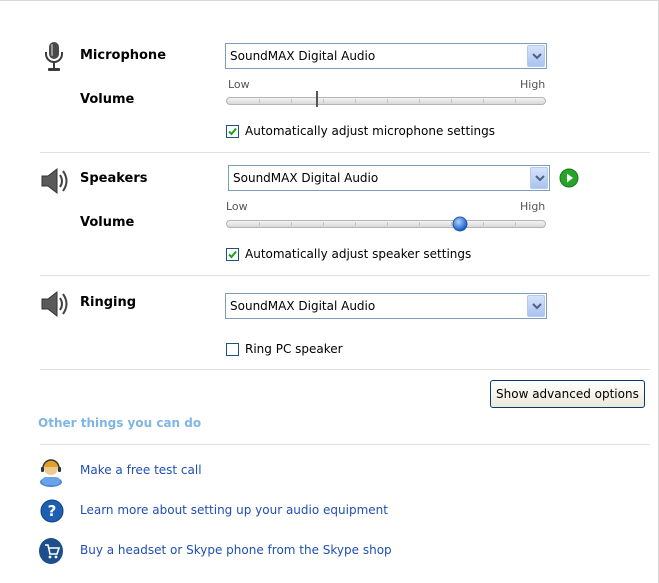  Describe the element at coordinates (54, 57) in the screenshot. I see `microphone-icon` at that location.